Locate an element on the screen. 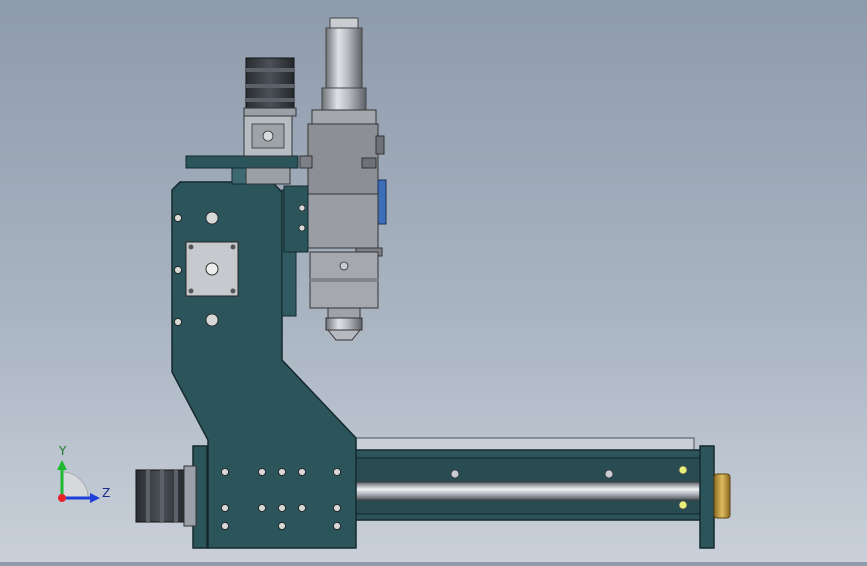  coordinate-triad: Y Z is located at coordinates (83, 473).